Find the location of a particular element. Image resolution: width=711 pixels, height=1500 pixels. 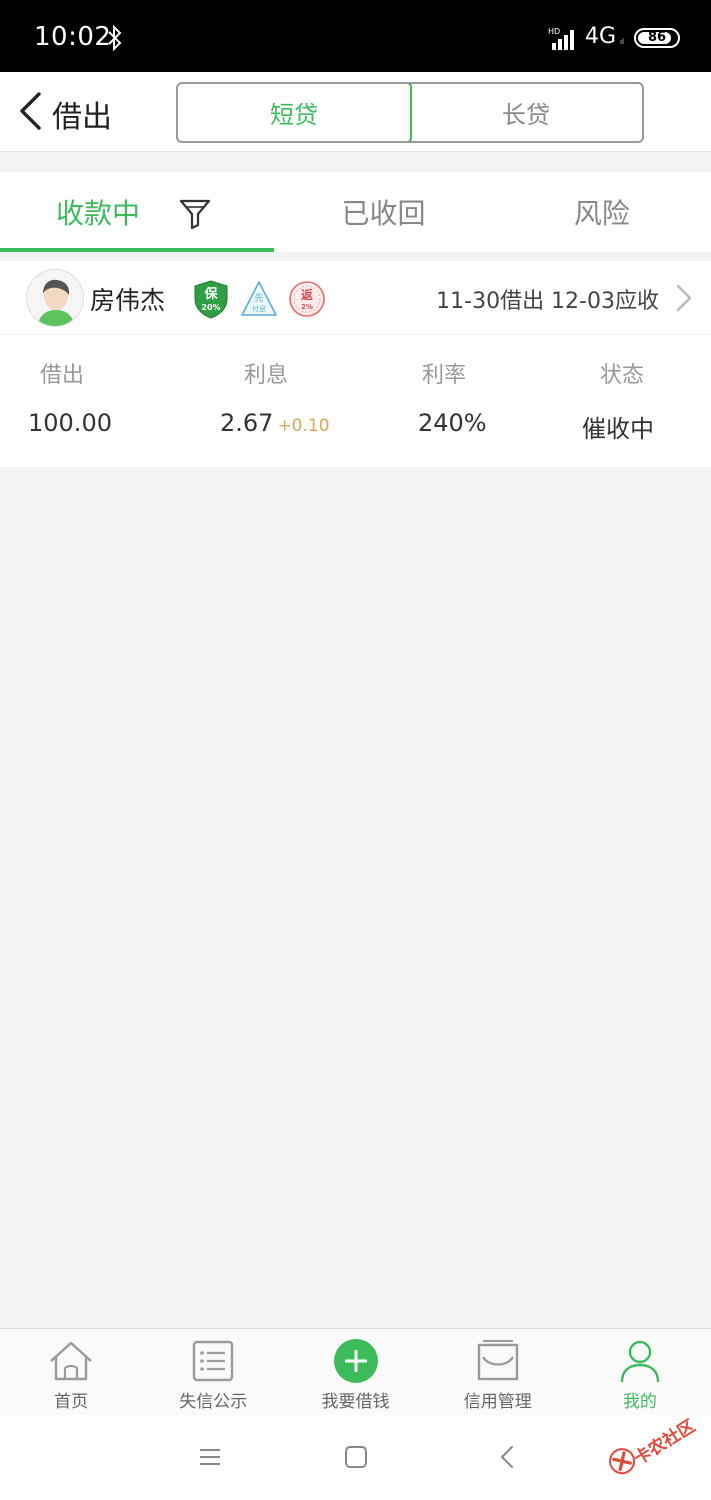

status-value: 催收中 is located at coordinates (618, 429).